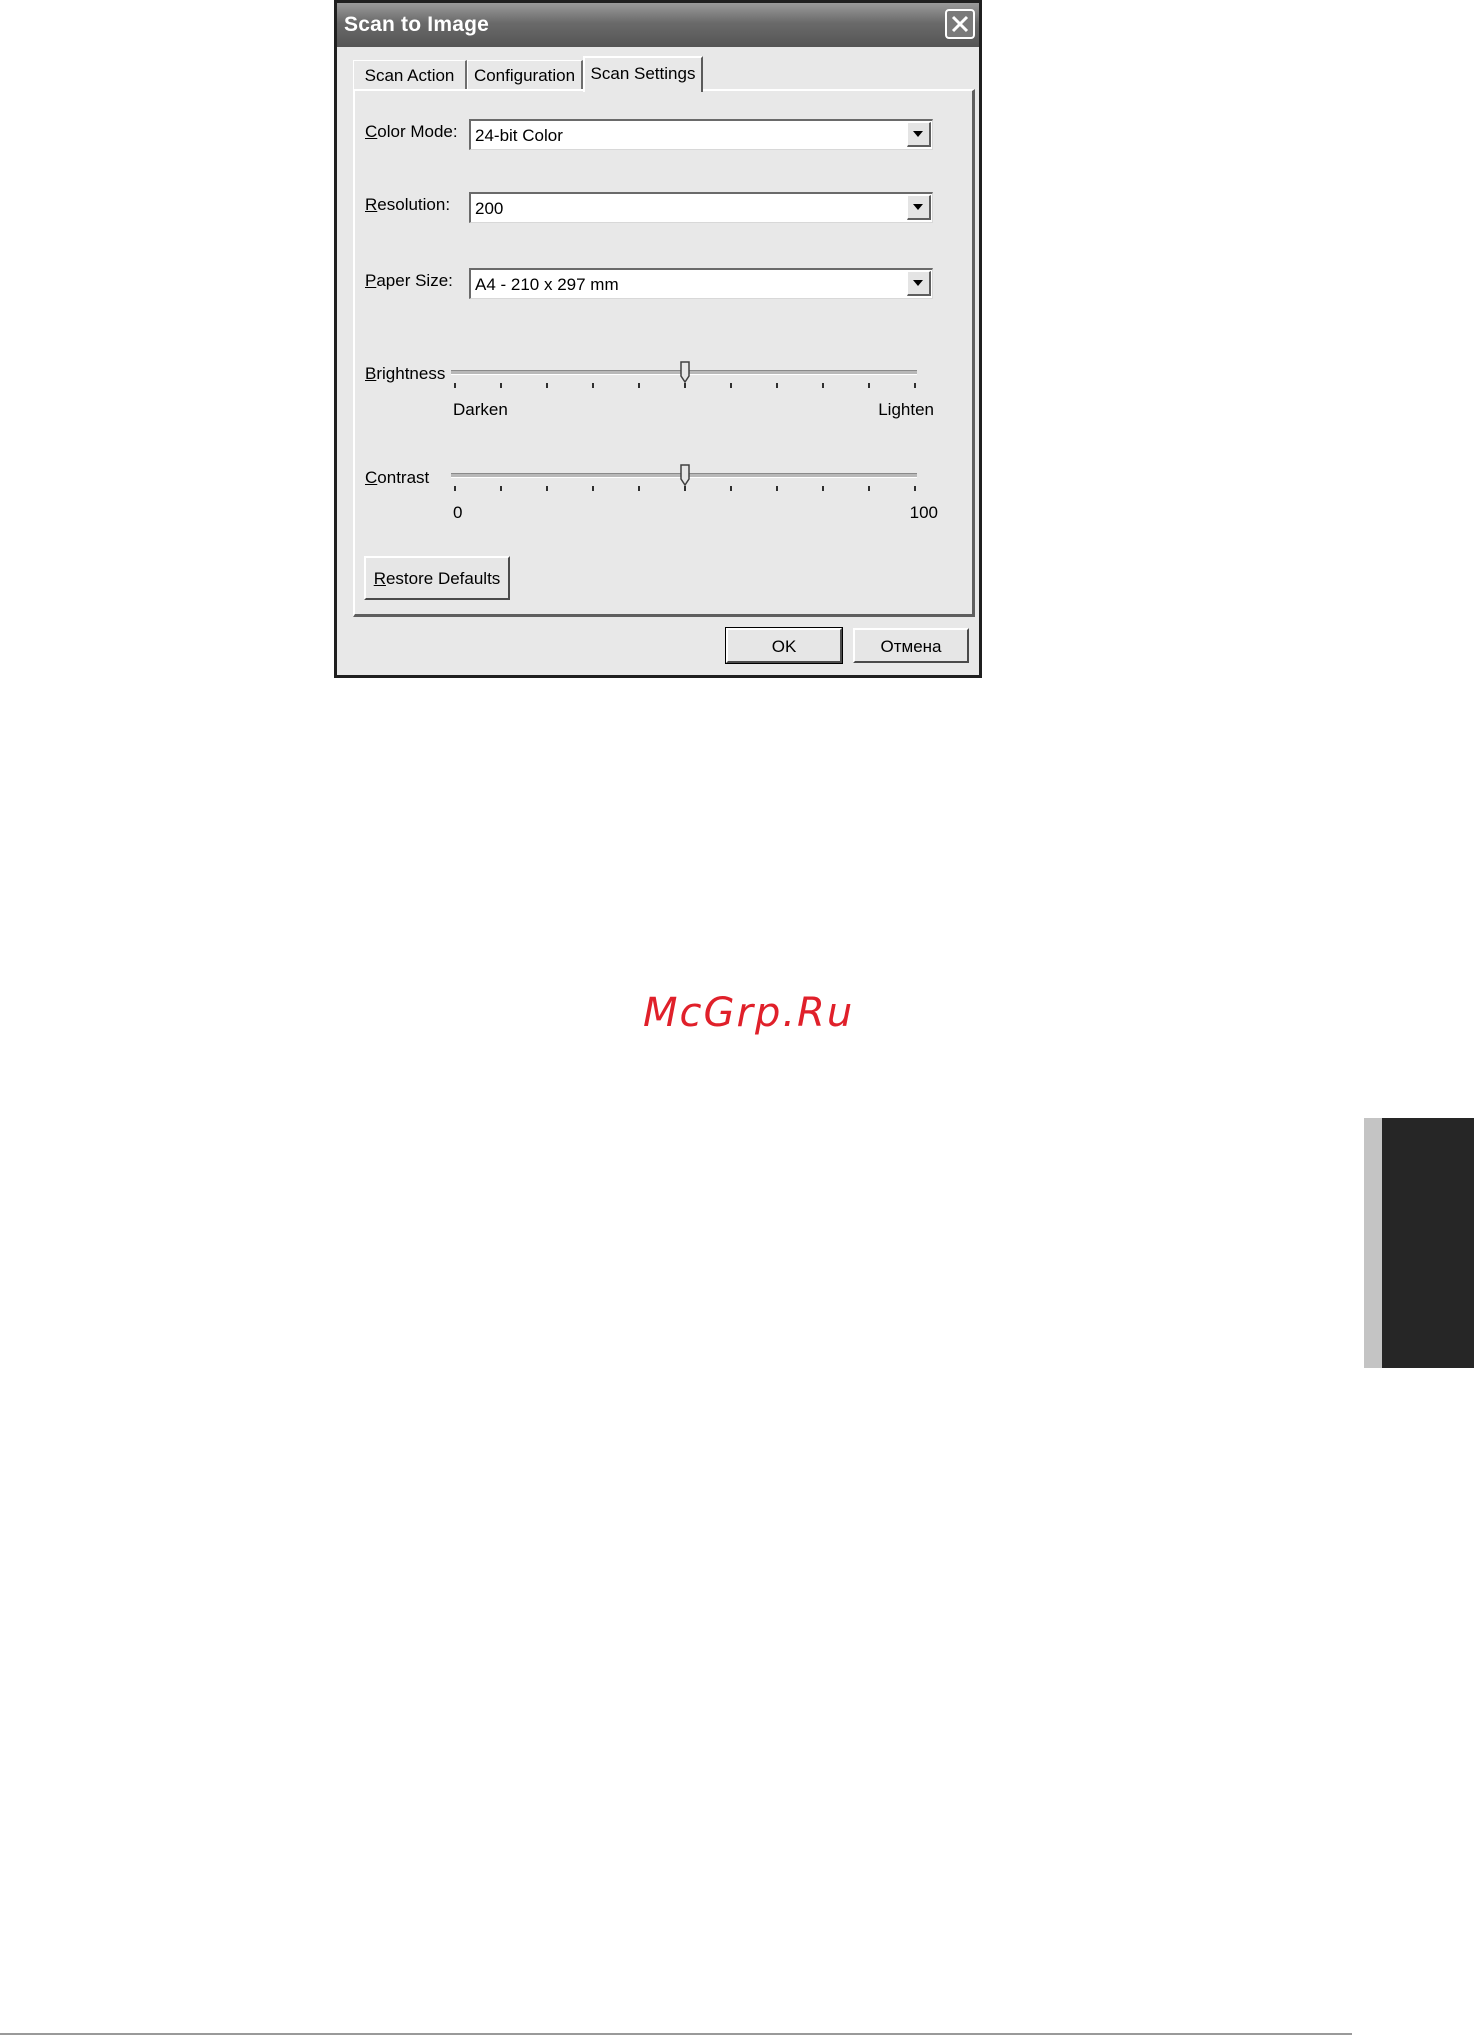  I want to click on resolution-dropdown-button, so click(919, 207).